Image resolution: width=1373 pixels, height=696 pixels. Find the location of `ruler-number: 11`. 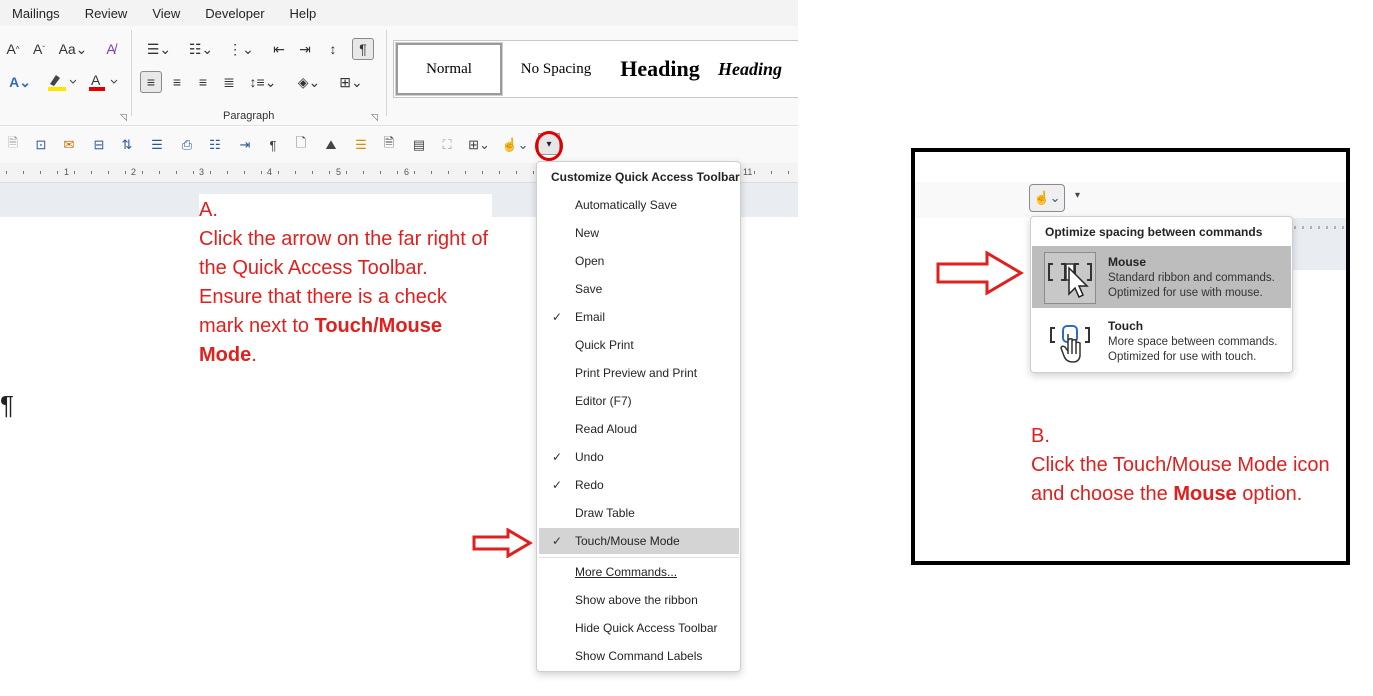

ruler-number: 11 is located at coordinates (748, 172).